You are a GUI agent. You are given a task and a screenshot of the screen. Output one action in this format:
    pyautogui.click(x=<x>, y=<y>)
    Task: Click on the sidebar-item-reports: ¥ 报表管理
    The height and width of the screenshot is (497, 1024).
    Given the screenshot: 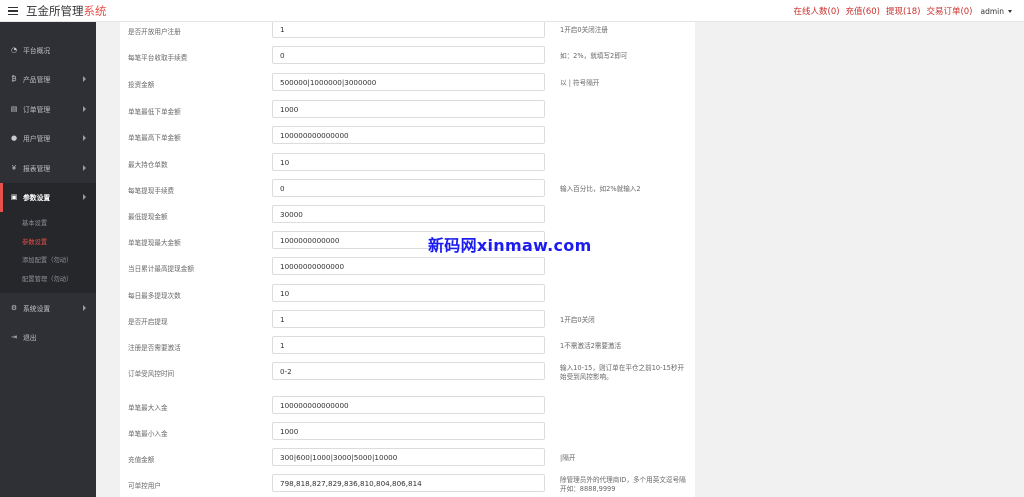 What is the action you would take?
    pyautogui.click(x=48, y=168)
    